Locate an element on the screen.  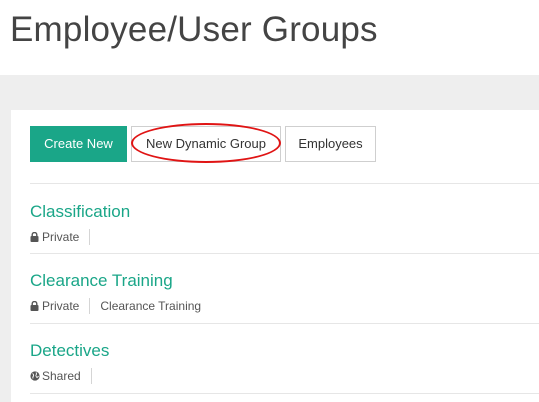
visibility-label: Shared is located at coordinates (61, 376).